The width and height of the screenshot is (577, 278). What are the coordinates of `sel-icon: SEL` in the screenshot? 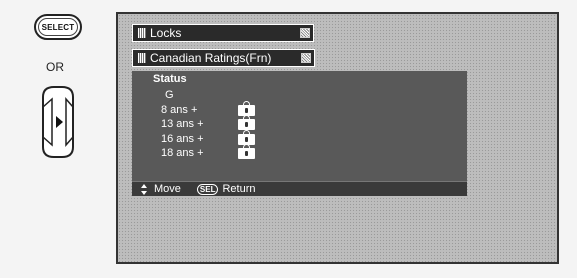 It's located at (207, 189).